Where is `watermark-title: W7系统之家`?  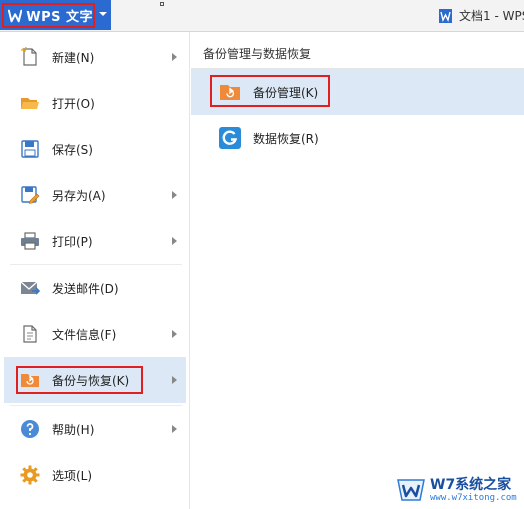
watermark-title: W7系统之家 is located at coordinates (471, 484).